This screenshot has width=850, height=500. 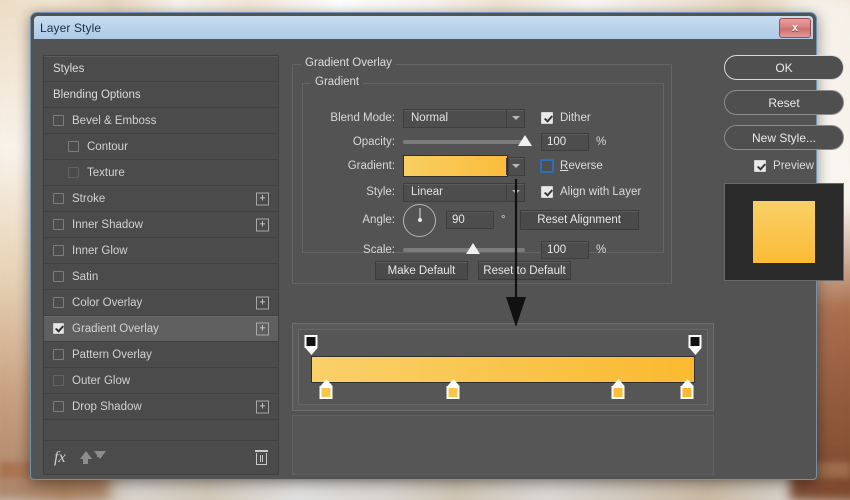 I want to click on style-row-outer-glow: Outer Glow, so click(x=161, y=381).